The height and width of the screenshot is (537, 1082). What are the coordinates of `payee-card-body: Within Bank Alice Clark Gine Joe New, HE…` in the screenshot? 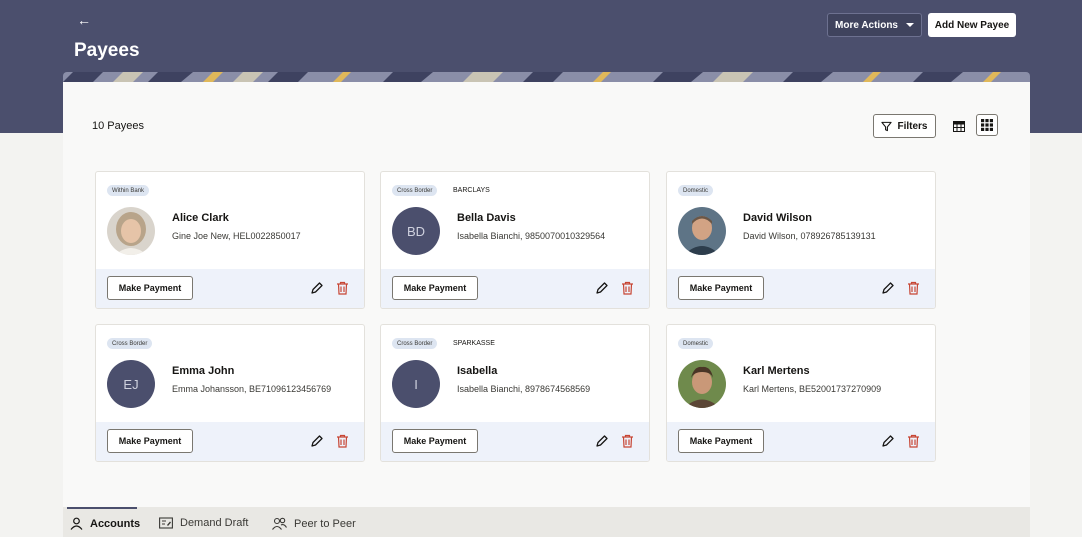 It's located at (230, 220).